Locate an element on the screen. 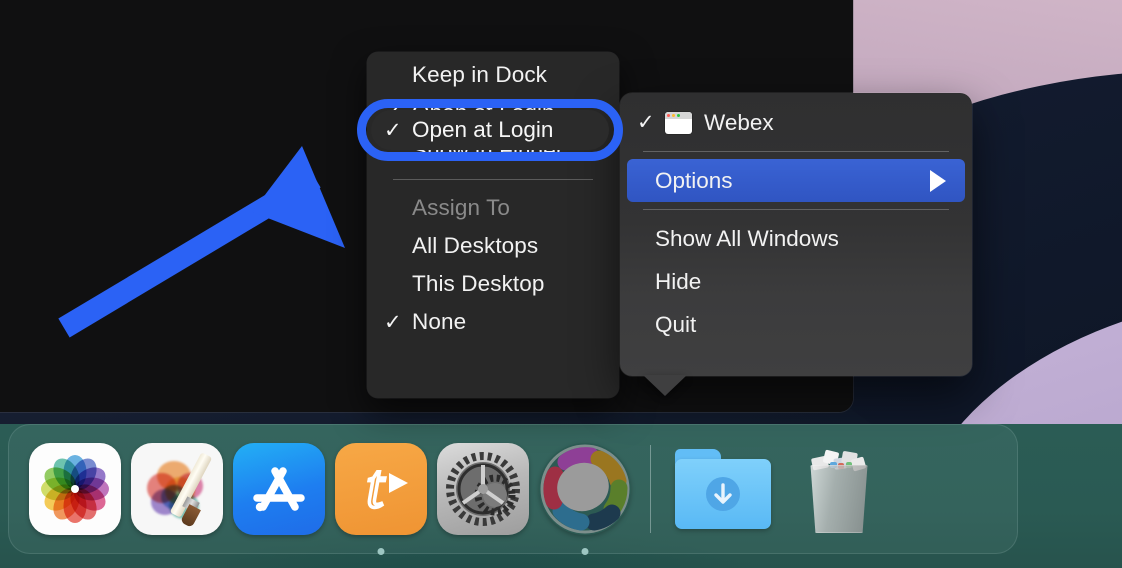 This screenshot has height=568, width=1122. download-arrow-icon is located at coordinates (723, 493).